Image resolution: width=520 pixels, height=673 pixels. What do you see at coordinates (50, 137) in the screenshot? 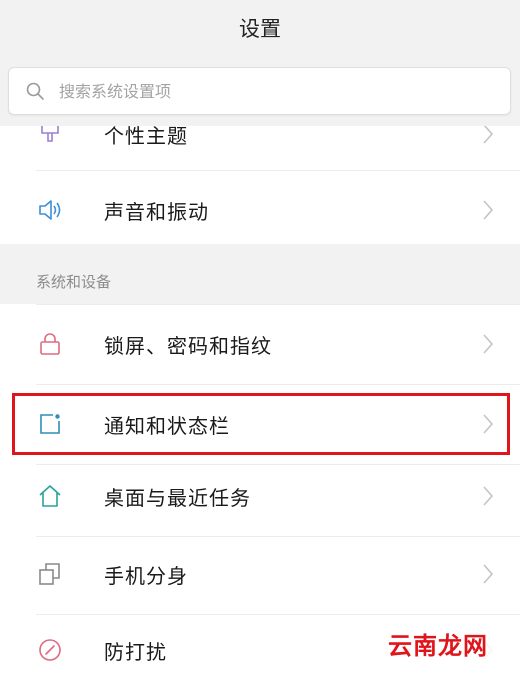
I see `theme-brush-icon` at bounding box center [50, 137].